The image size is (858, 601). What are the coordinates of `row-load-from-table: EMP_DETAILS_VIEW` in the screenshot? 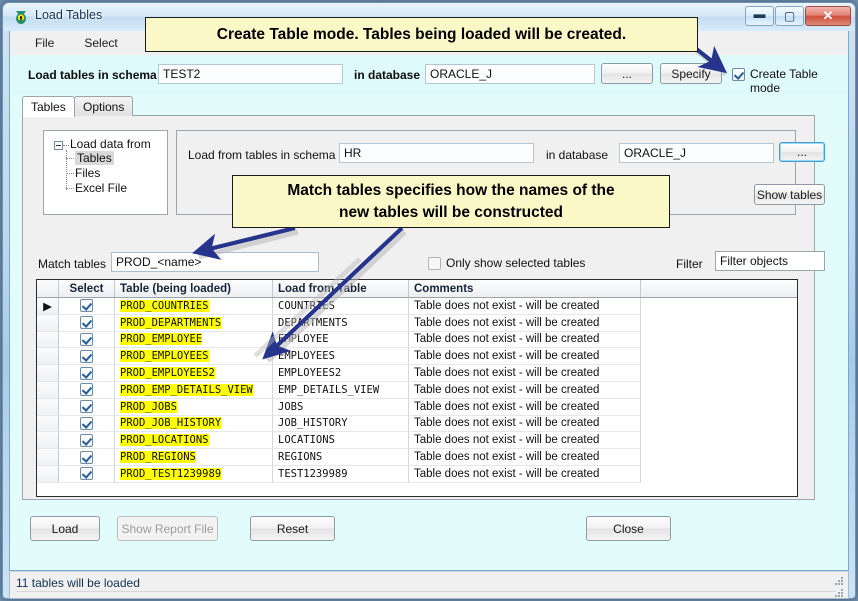 It's located at (341, 390).